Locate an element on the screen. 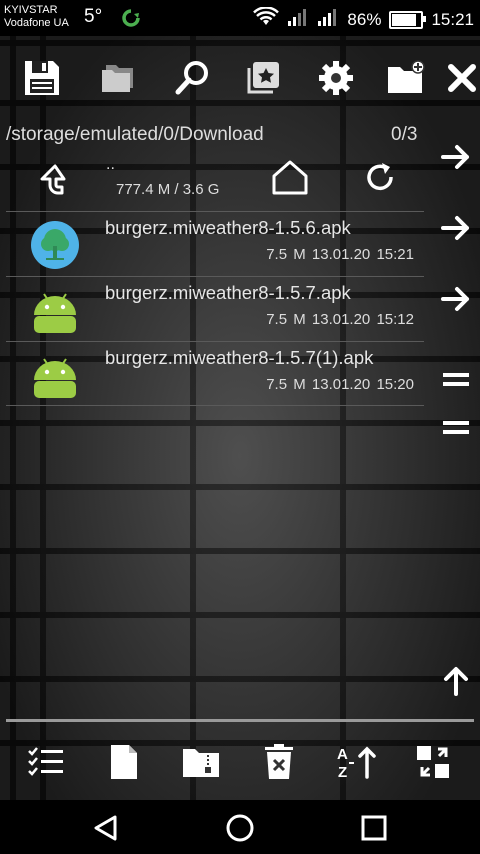  search-icon is located at coordinates (192, 78).